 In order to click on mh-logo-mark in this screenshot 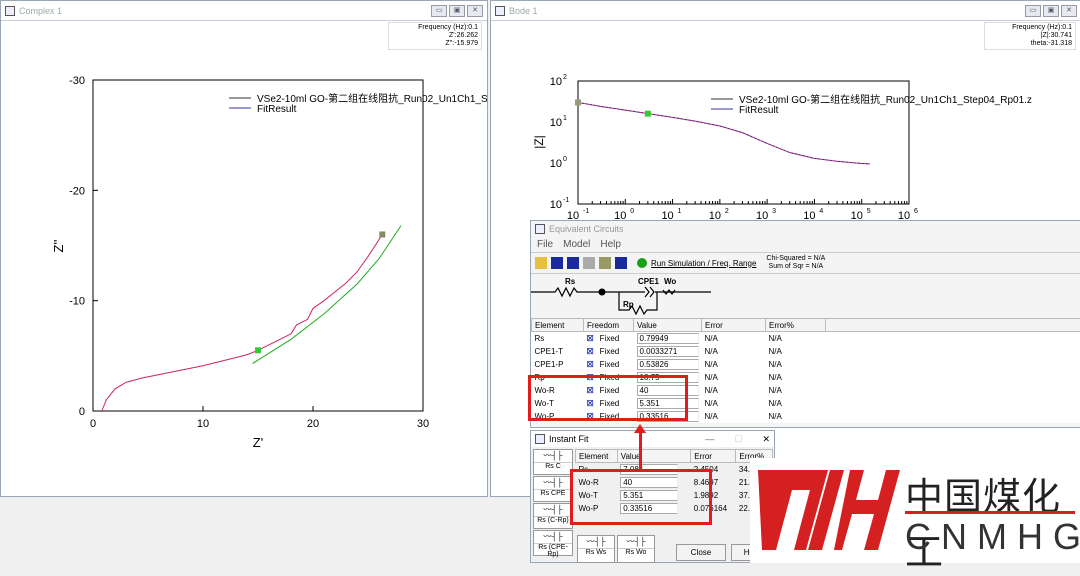, I will do `click(825, 508)`.